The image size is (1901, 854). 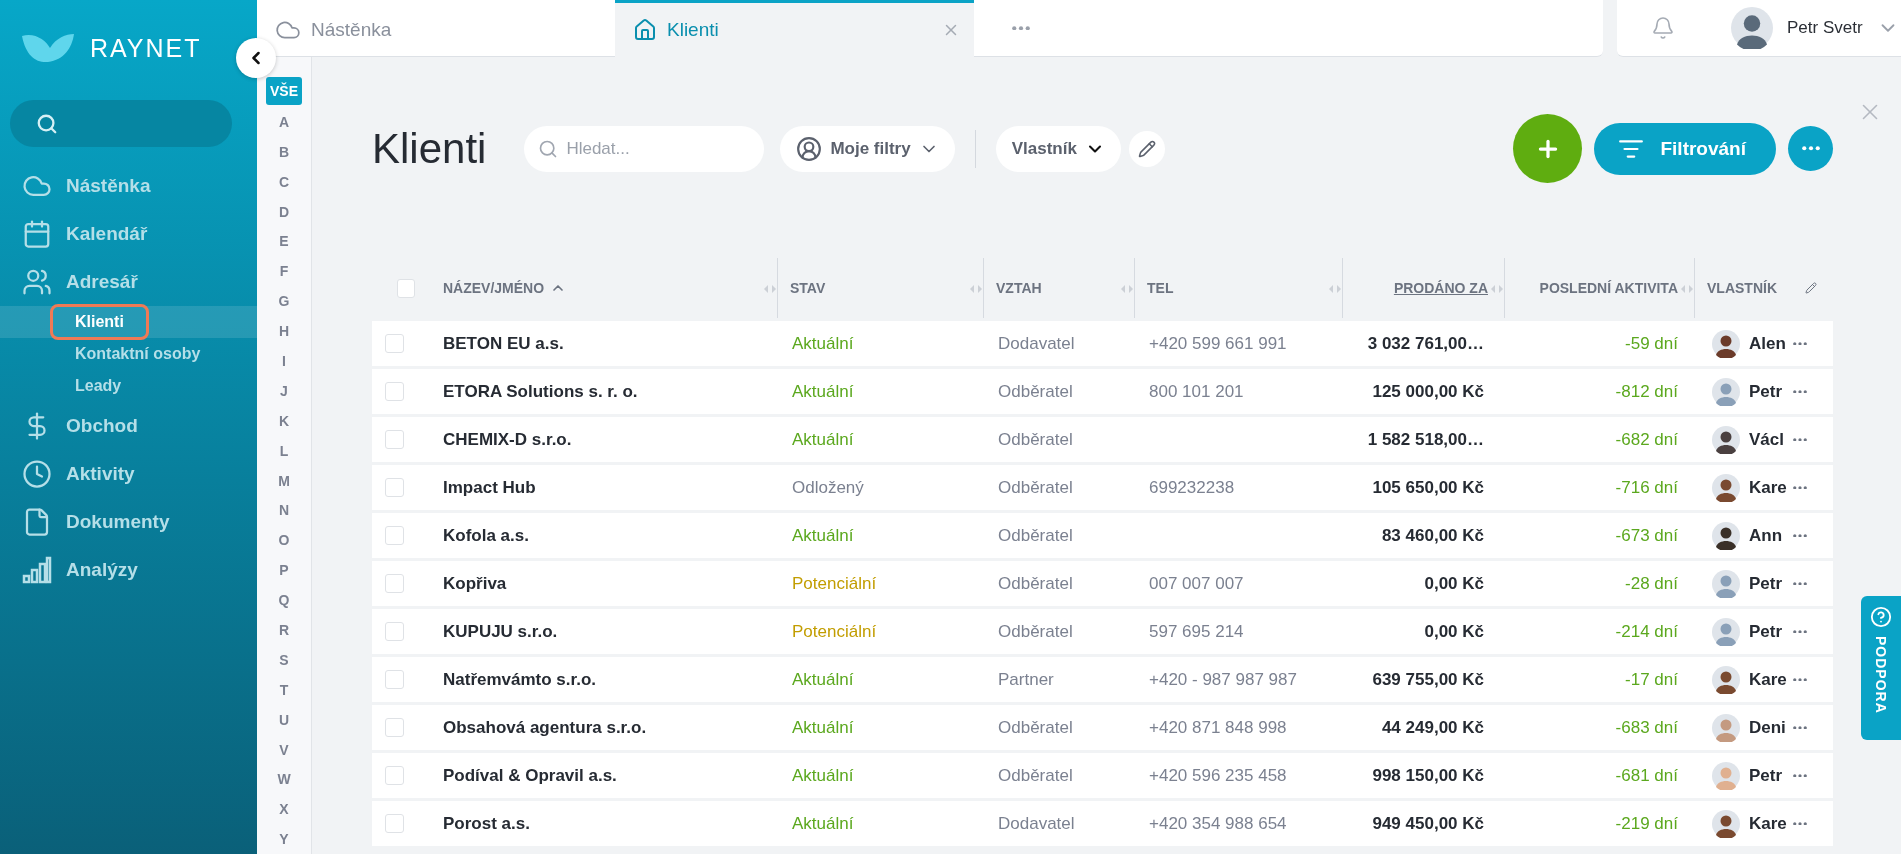 I want to click on column-header: TEL, so click(x=1160, y=288).